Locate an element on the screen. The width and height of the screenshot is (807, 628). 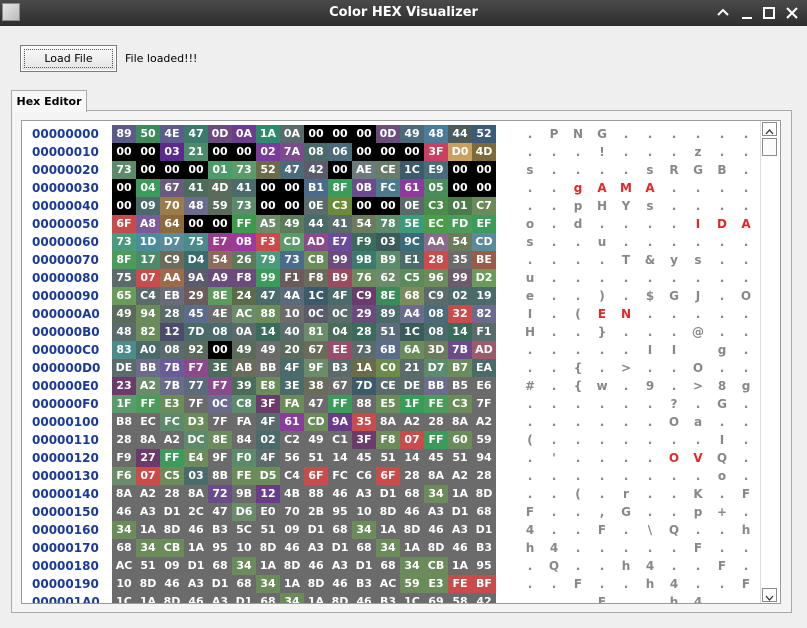
hex-byte: 06 is located at coordinates (340, 152).